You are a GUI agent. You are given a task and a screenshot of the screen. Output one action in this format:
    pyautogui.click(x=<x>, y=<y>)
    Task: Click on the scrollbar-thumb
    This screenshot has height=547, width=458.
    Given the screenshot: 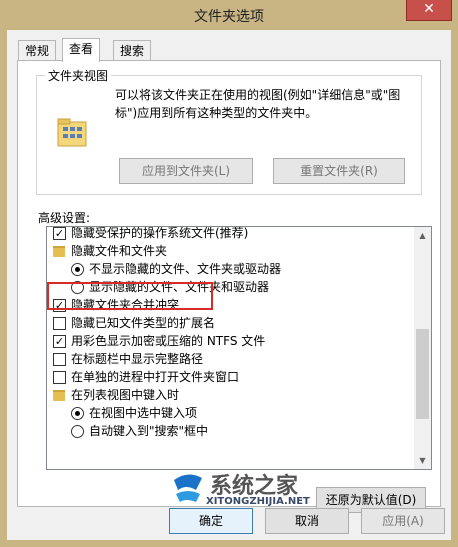 What is the action you would take?
    pyautogui.click(x=422, y=374)
    